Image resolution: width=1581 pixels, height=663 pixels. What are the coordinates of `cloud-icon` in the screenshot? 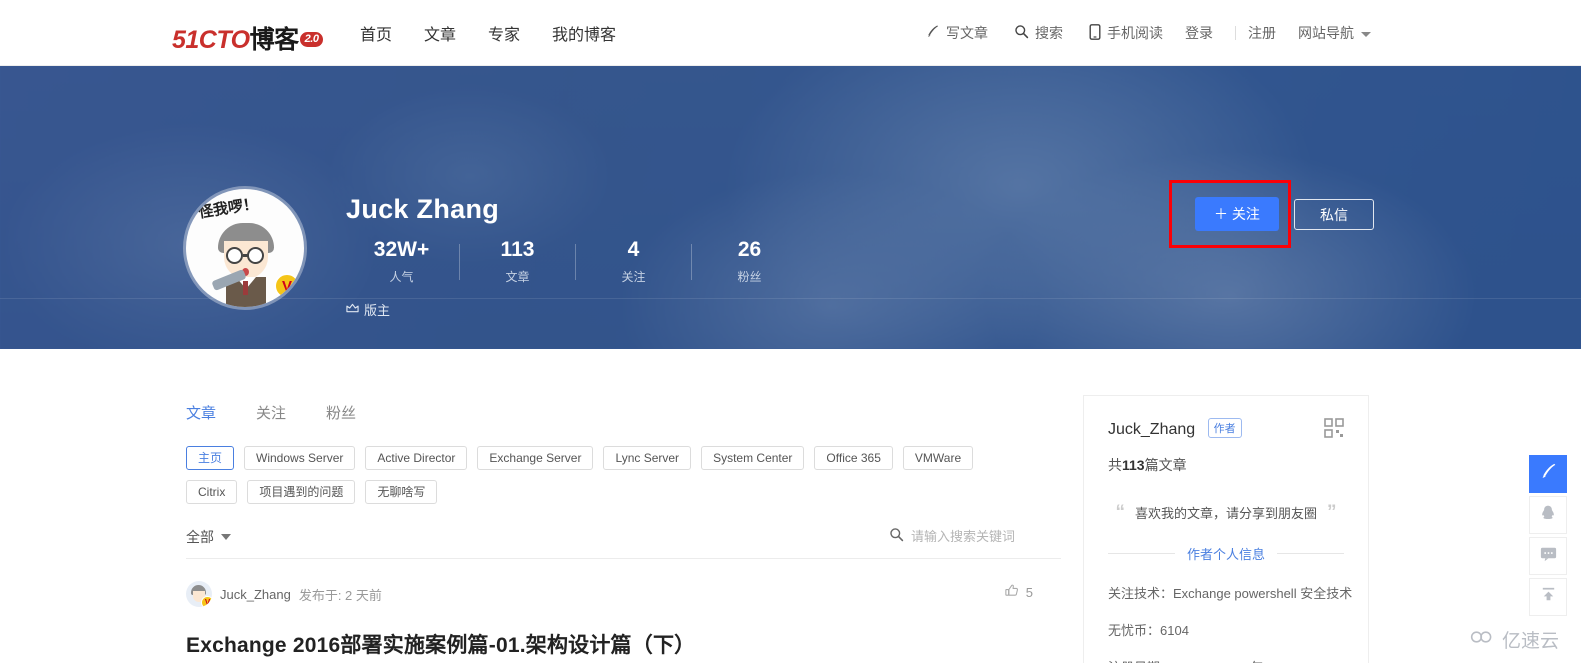 It's located at (1483, 640).